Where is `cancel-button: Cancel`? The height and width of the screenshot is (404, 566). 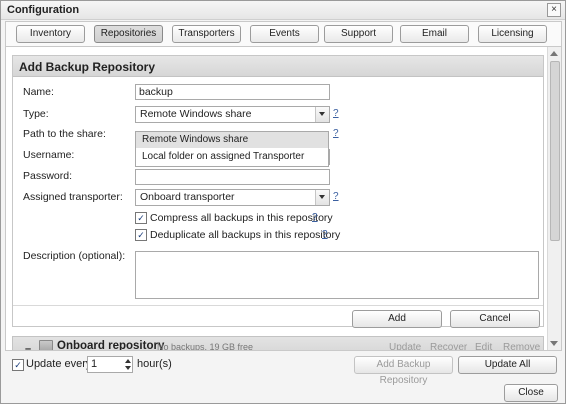 cancel-button: Cancel is located at coordinates (495, 319).